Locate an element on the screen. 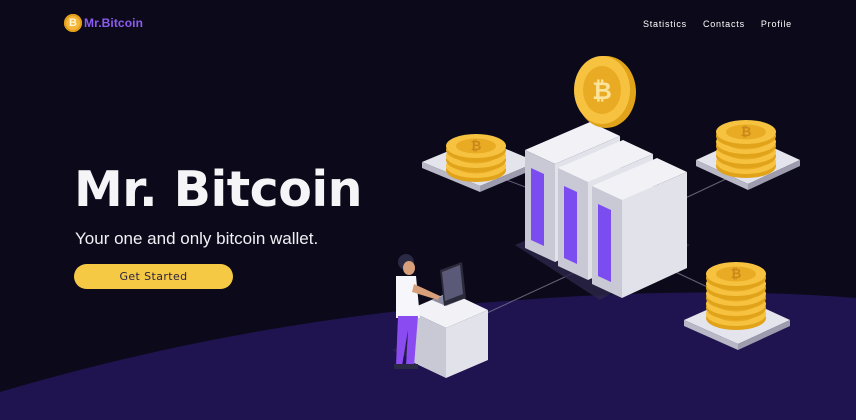 The height and width of the screenshot is (420, 856). nav-link-statistics: Statistics is located at coordinates (665, 24).